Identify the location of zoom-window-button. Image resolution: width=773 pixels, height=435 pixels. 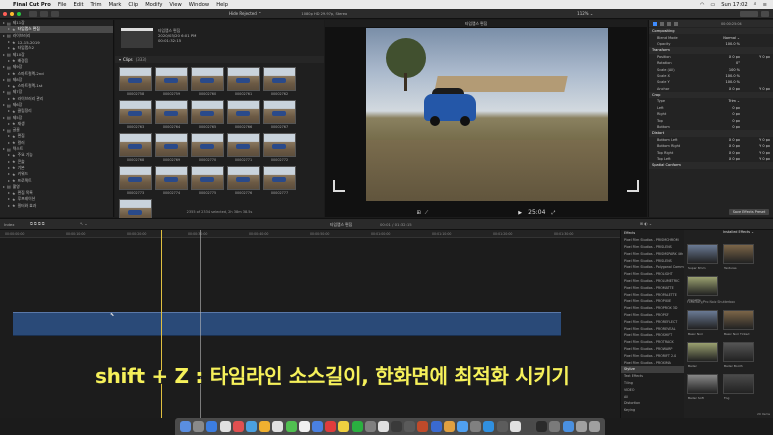
(19, 13).